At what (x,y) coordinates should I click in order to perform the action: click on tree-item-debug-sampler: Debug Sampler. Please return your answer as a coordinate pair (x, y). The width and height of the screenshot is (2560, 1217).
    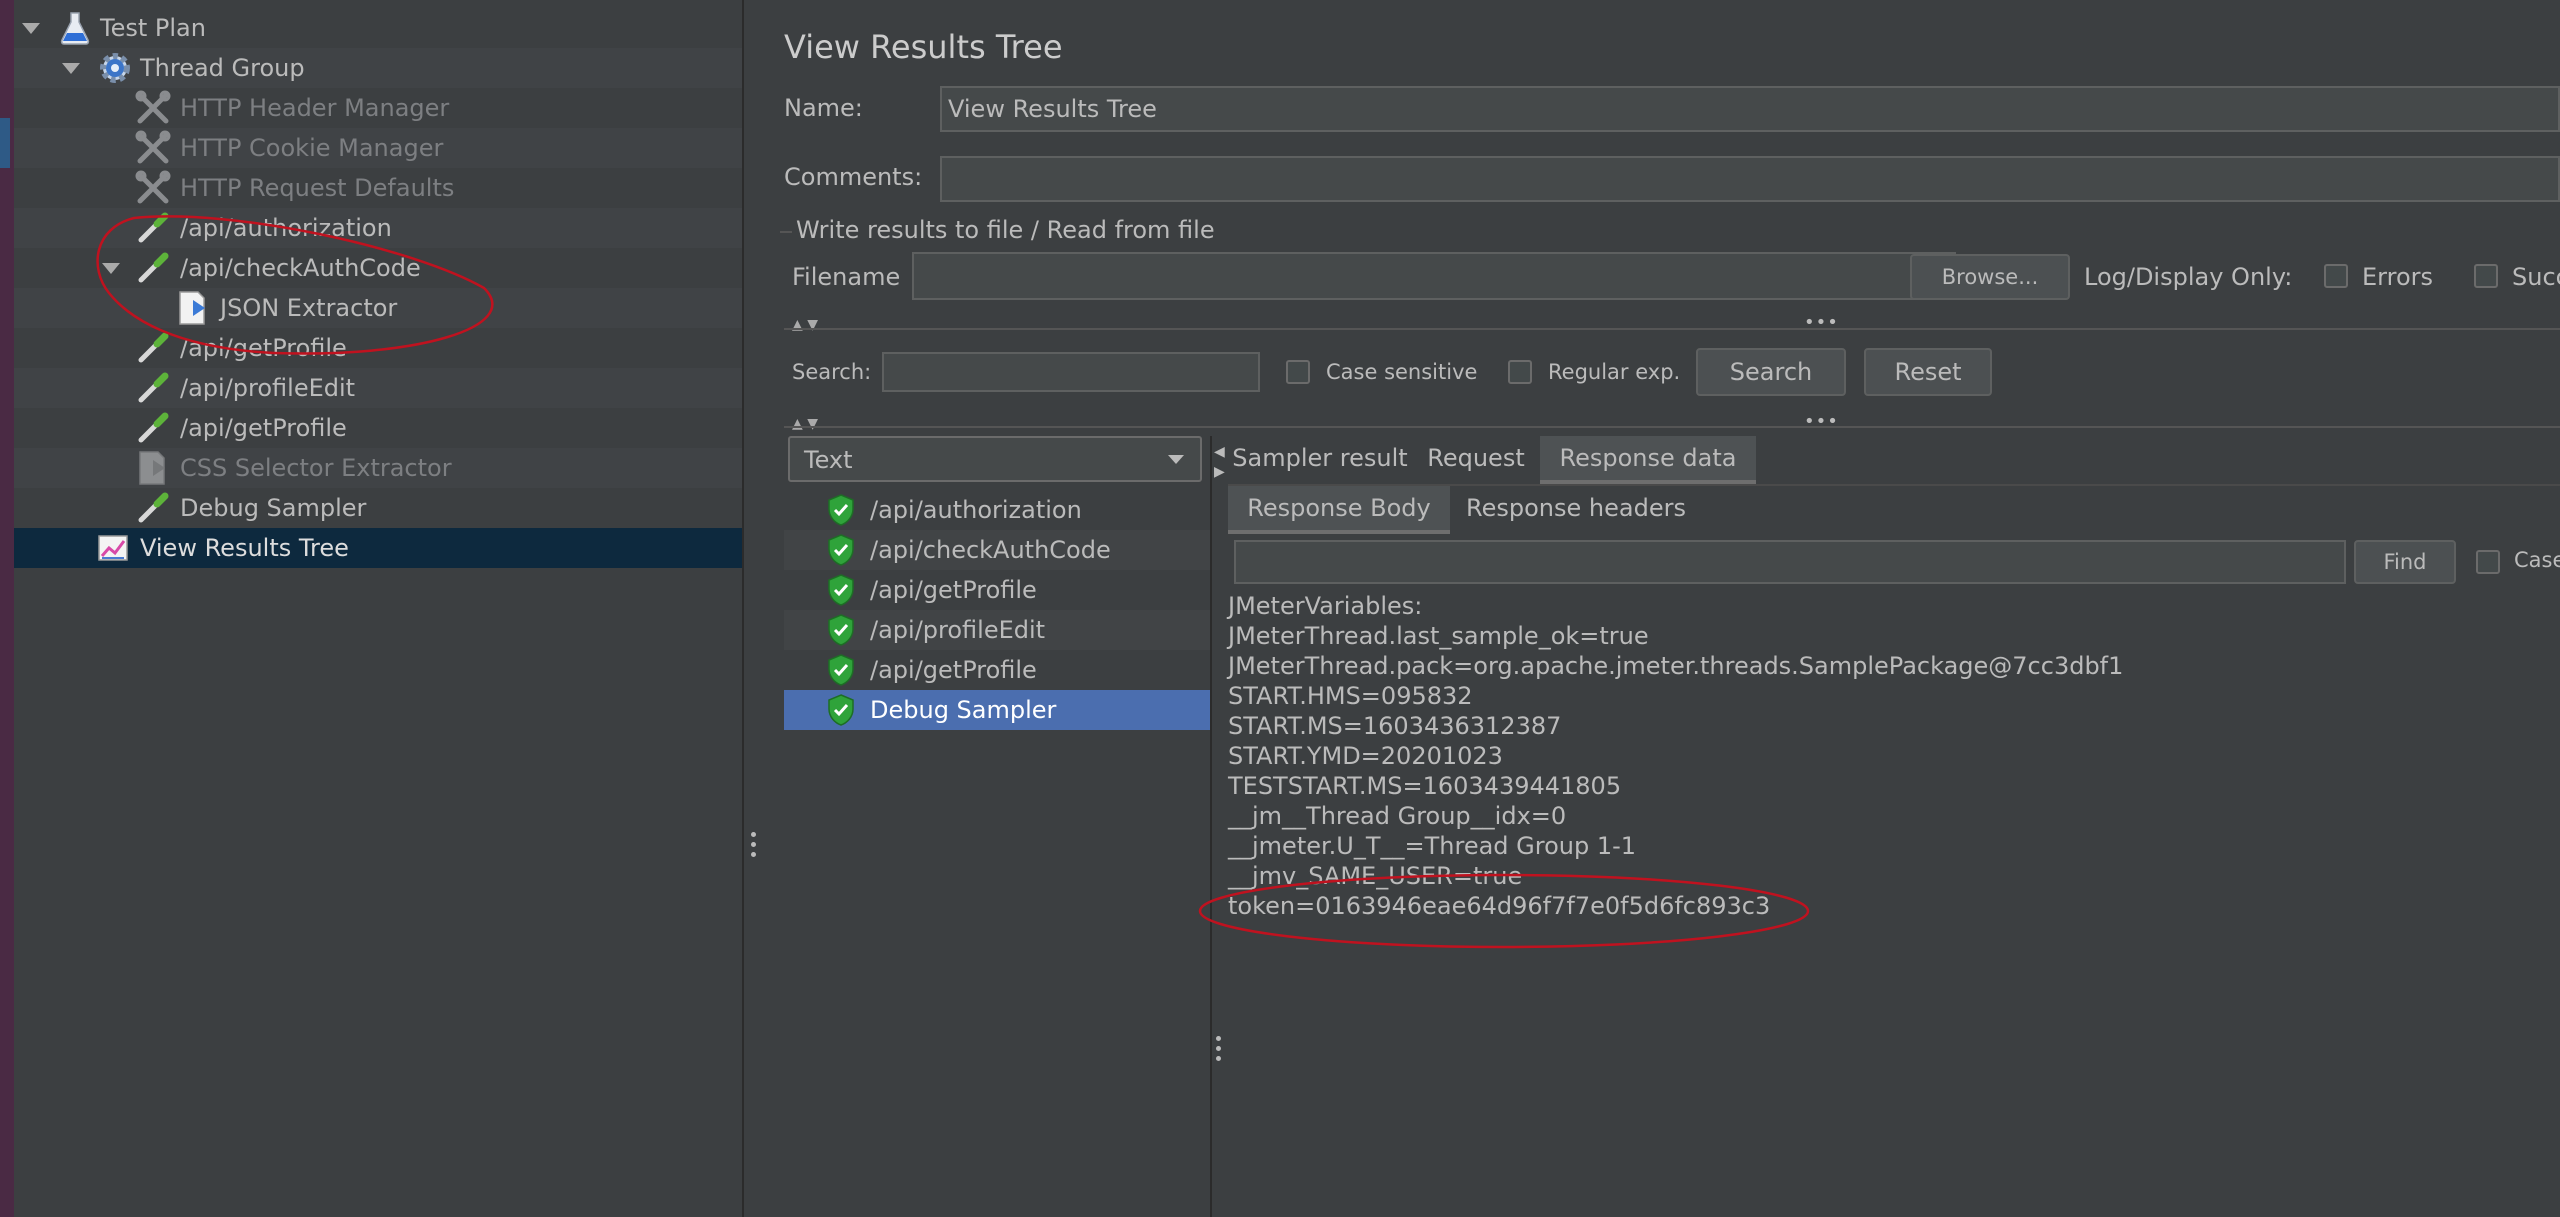
    Looking at the image, I should click on (378, 508).